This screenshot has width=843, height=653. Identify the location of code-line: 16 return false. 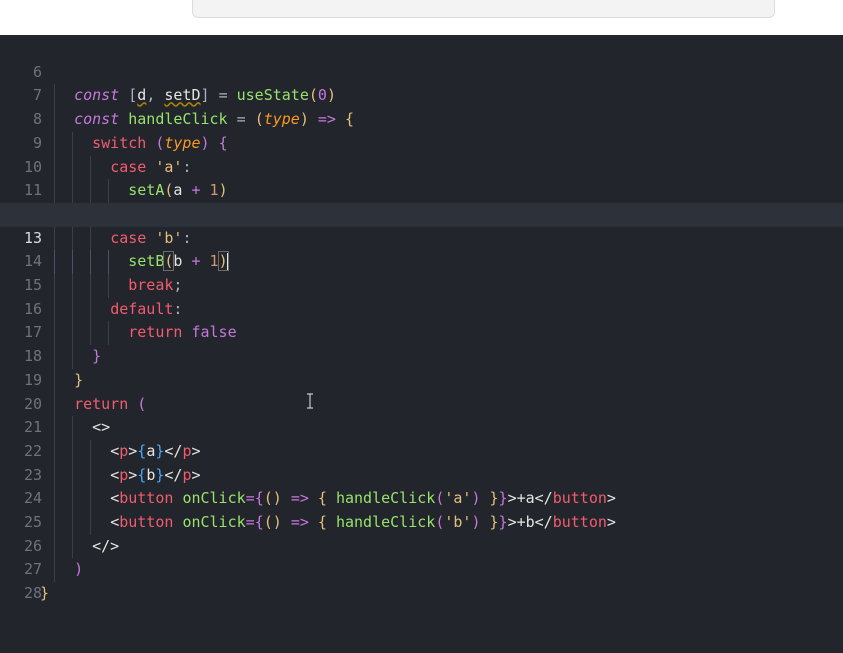
(421, 310).